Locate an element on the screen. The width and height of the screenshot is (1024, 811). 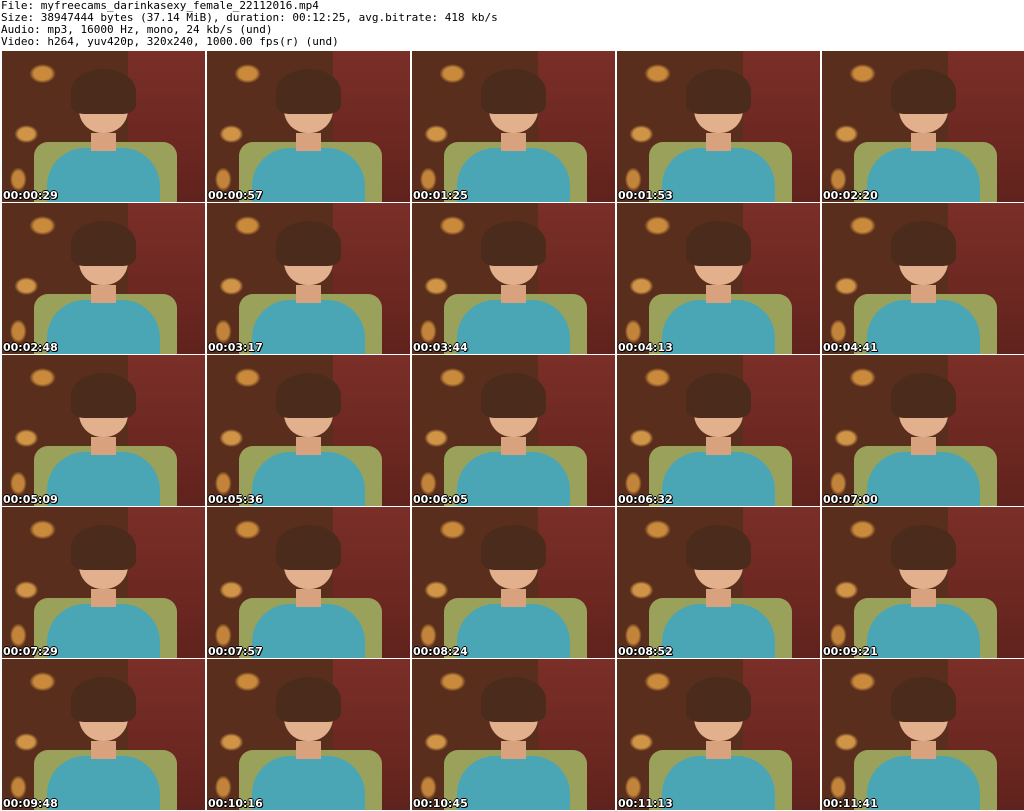
video-thumbnail: 00:08:24 is located at coordinates (513, 582).